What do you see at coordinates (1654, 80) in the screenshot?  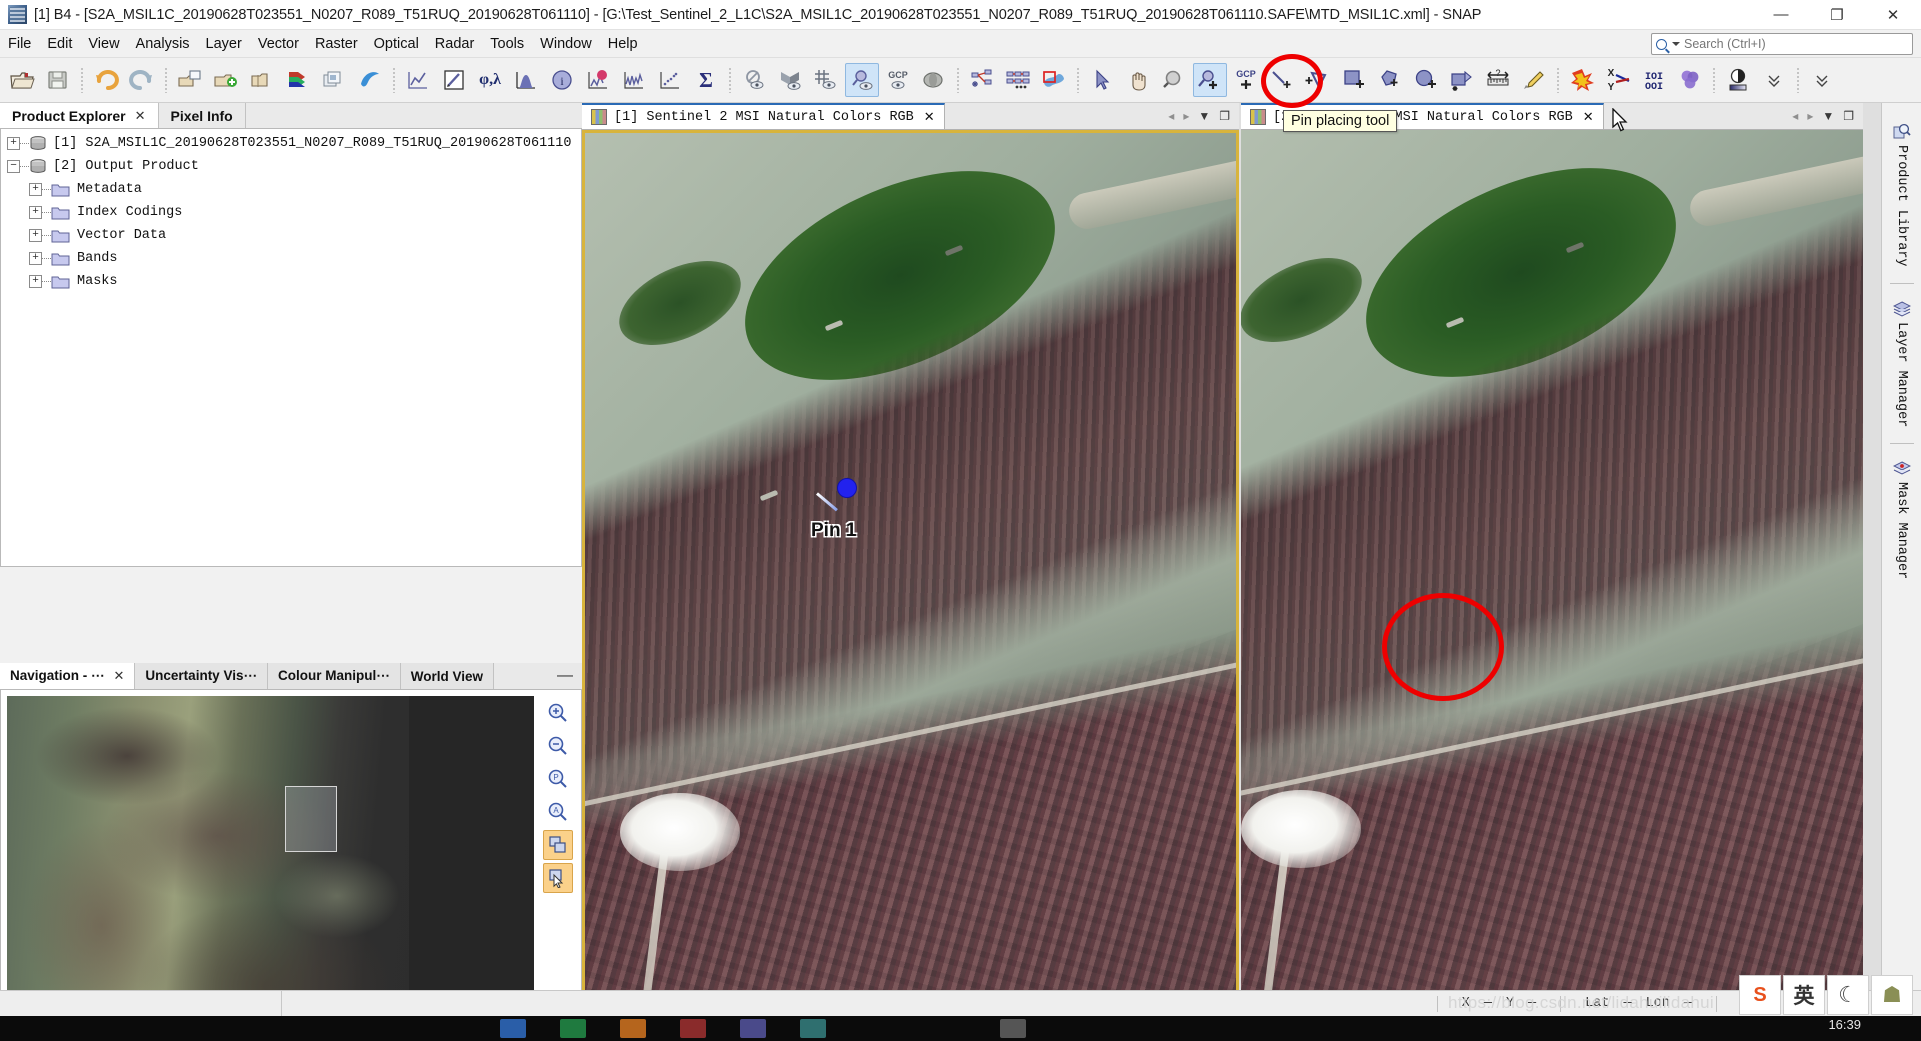 I see `binary-icon: IOI OOI` at bounding box center [1654, 80].